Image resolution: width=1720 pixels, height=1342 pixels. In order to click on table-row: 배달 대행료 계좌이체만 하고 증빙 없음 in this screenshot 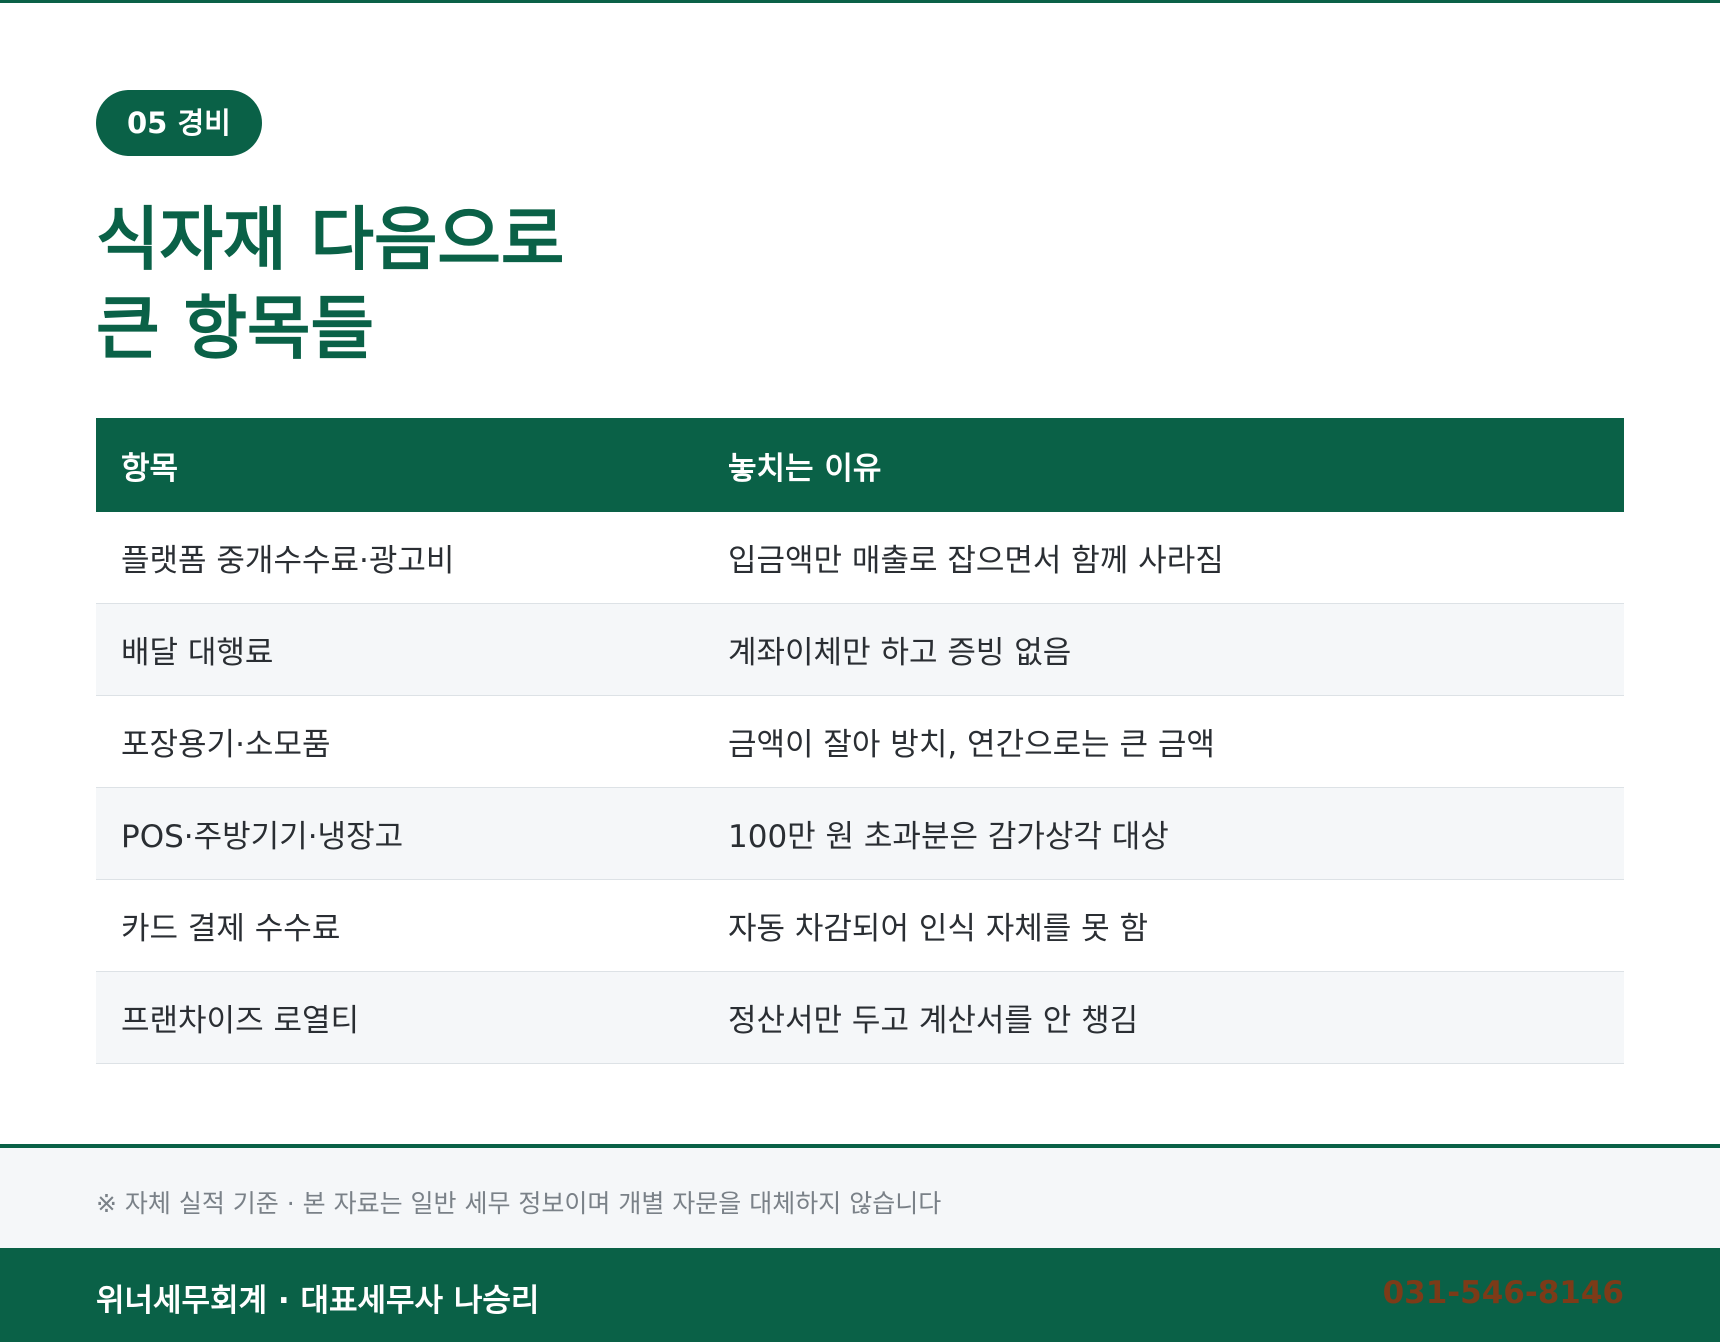, I will do `click(860, 650)`.